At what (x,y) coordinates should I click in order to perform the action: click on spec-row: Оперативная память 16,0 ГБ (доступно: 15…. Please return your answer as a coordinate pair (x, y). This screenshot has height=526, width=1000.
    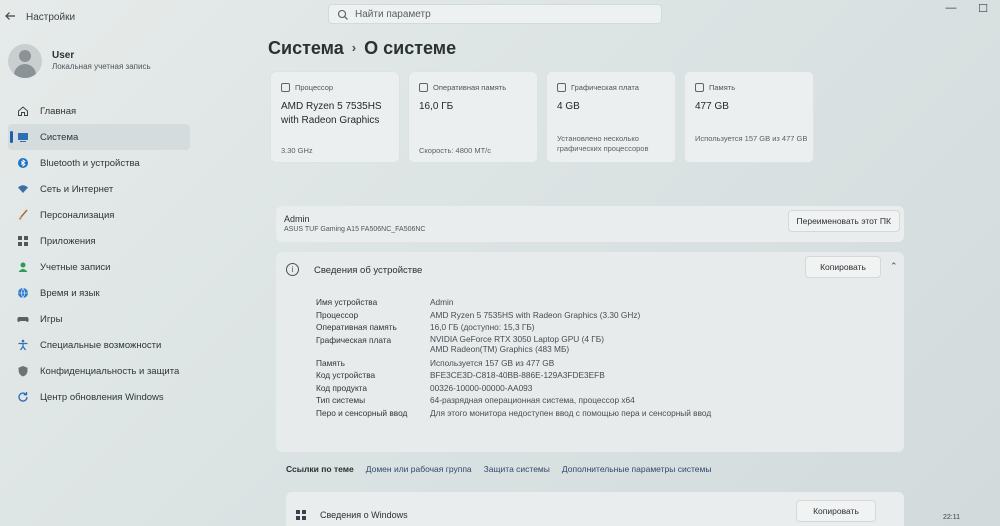
    Looking at the image, I should click on (425, 327).